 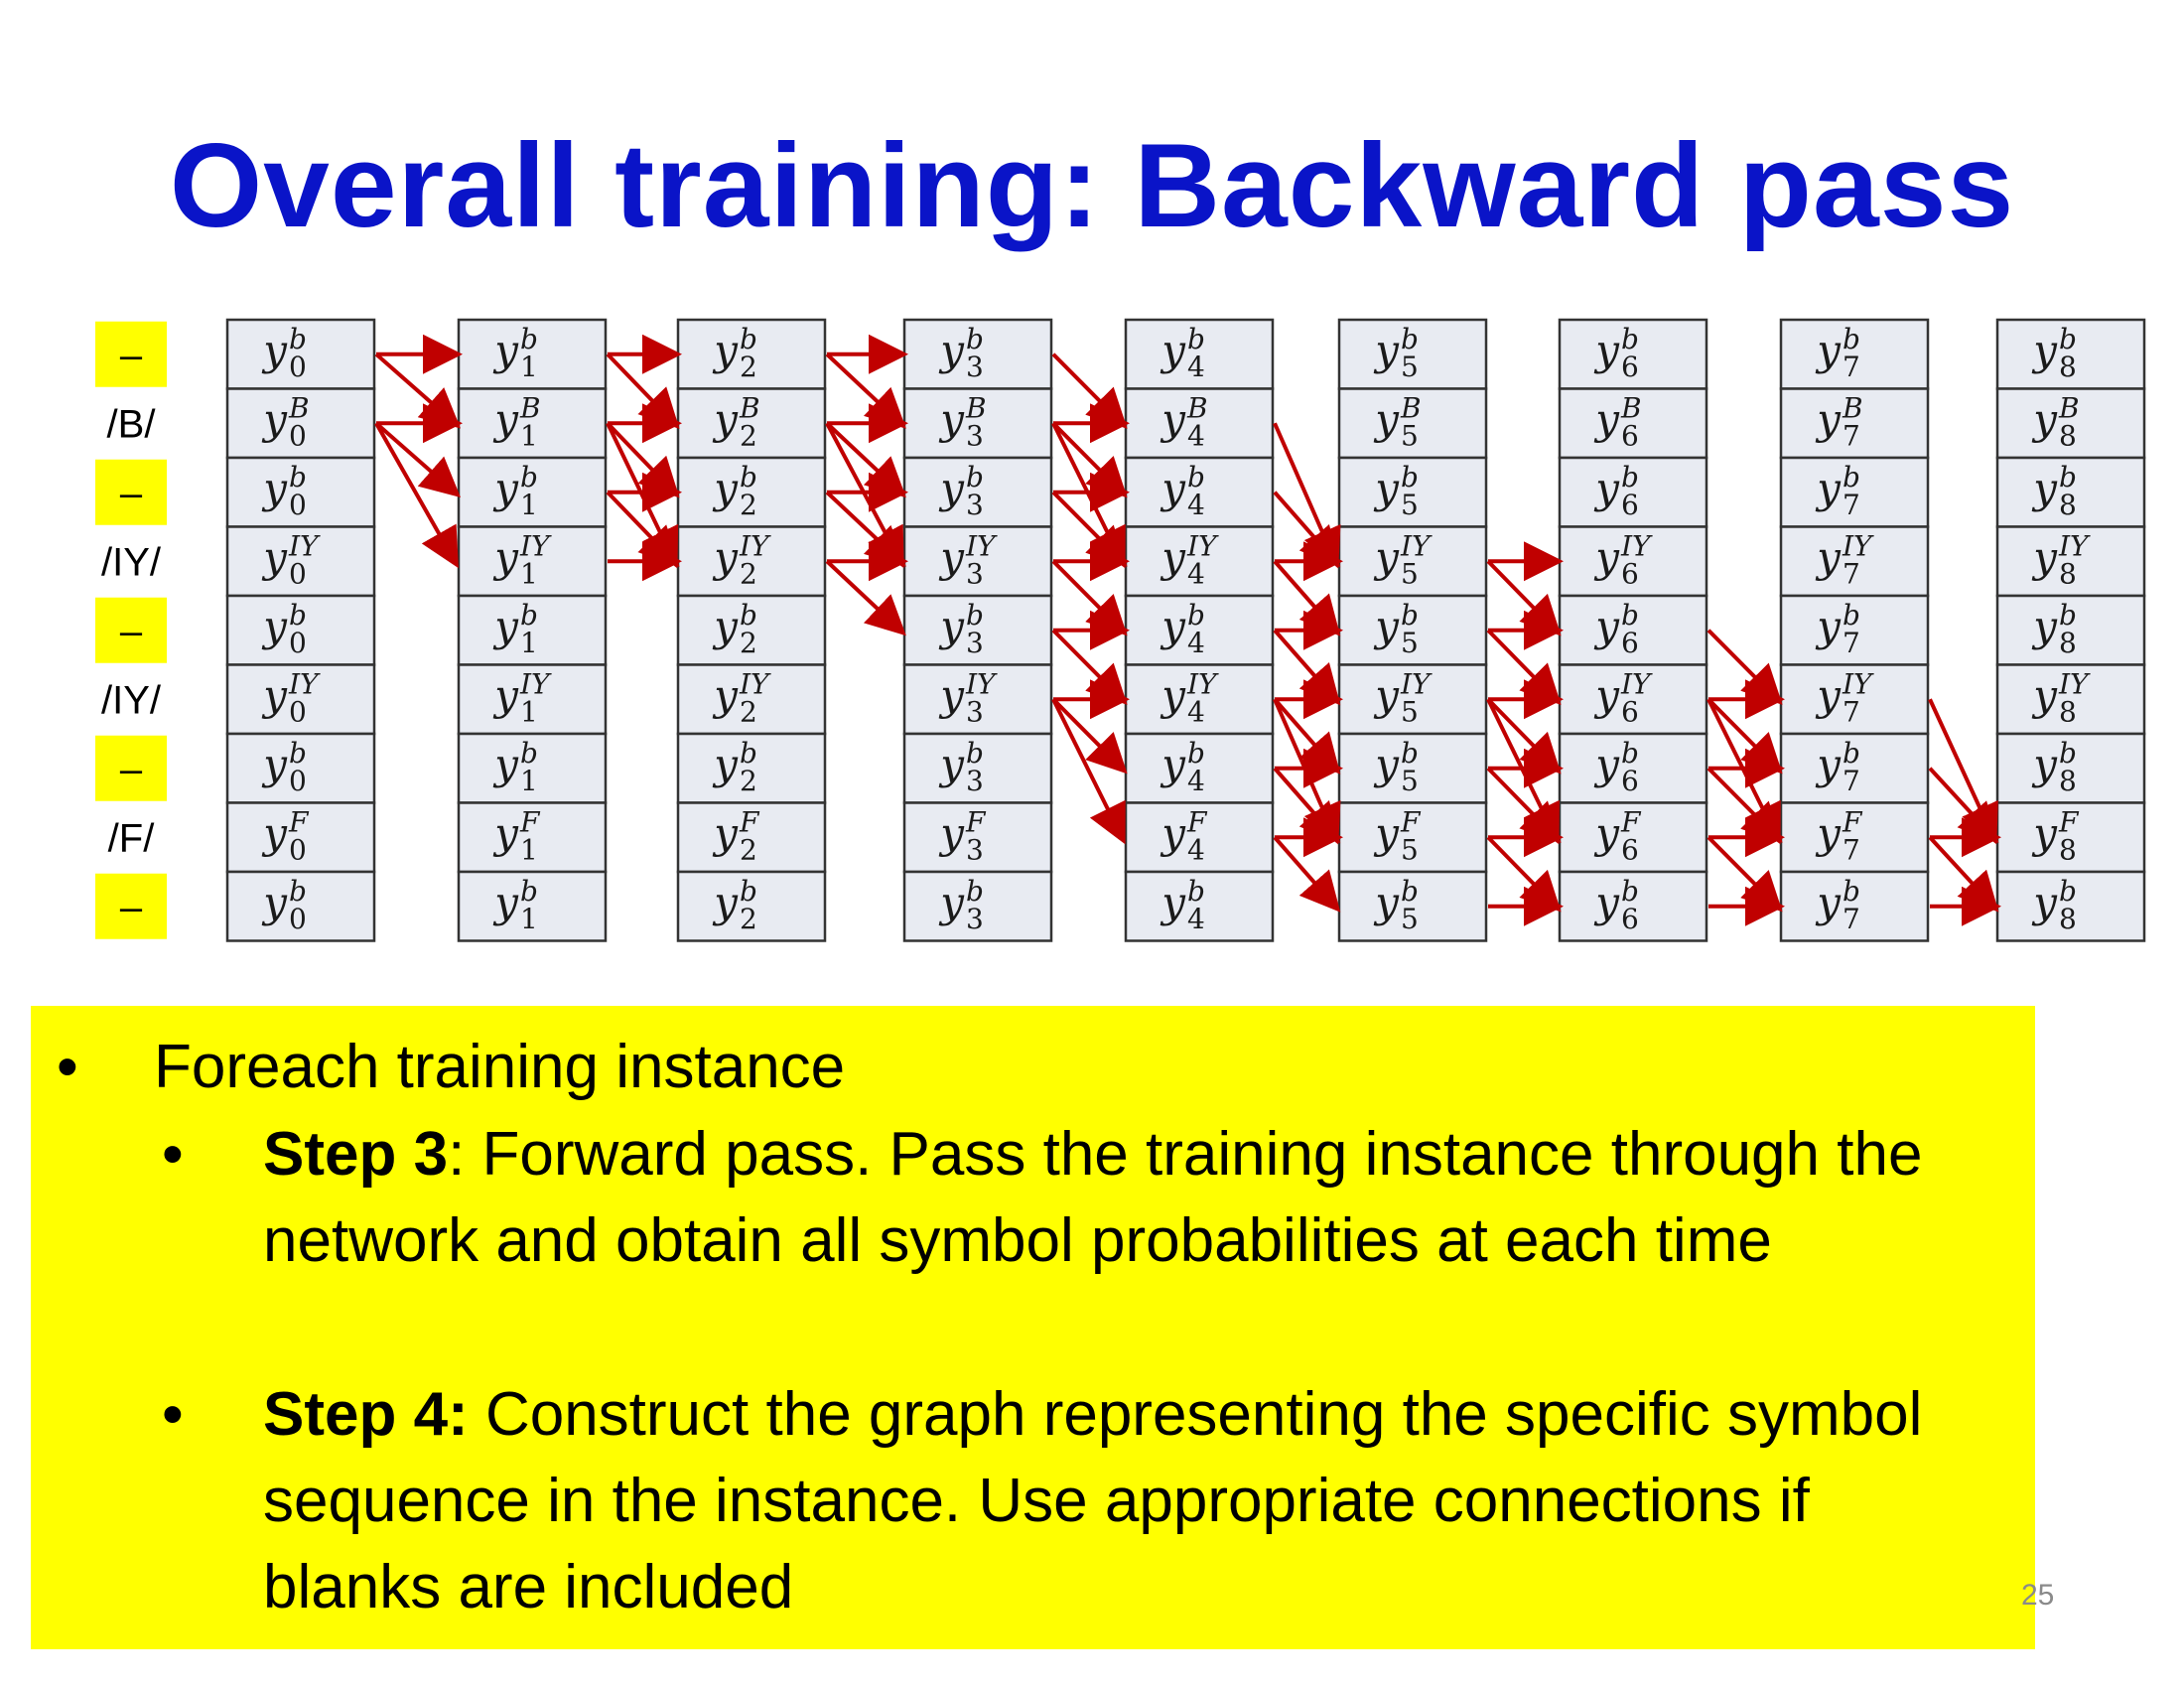 I want to click on trellis-node: y B3, so click(x=977, y=423).